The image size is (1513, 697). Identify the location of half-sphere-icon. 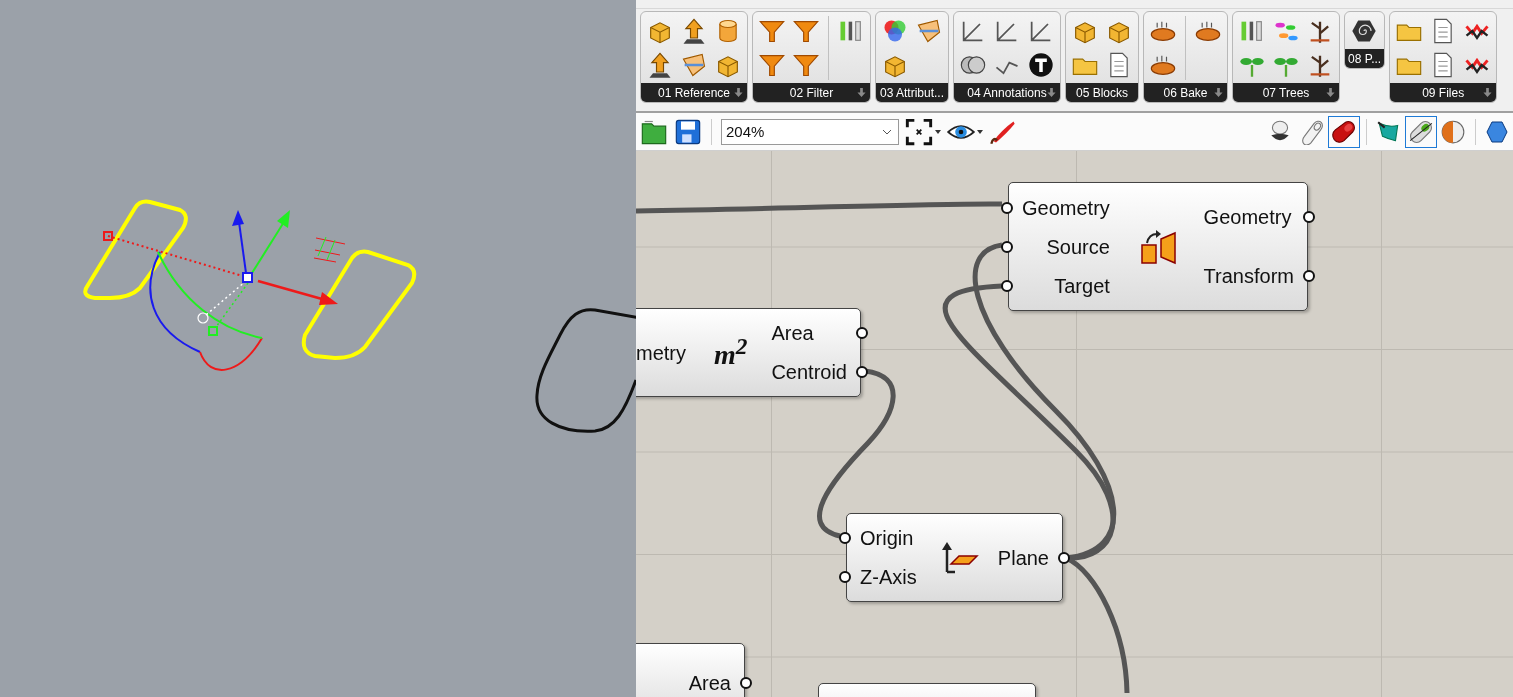
(1453, 131).